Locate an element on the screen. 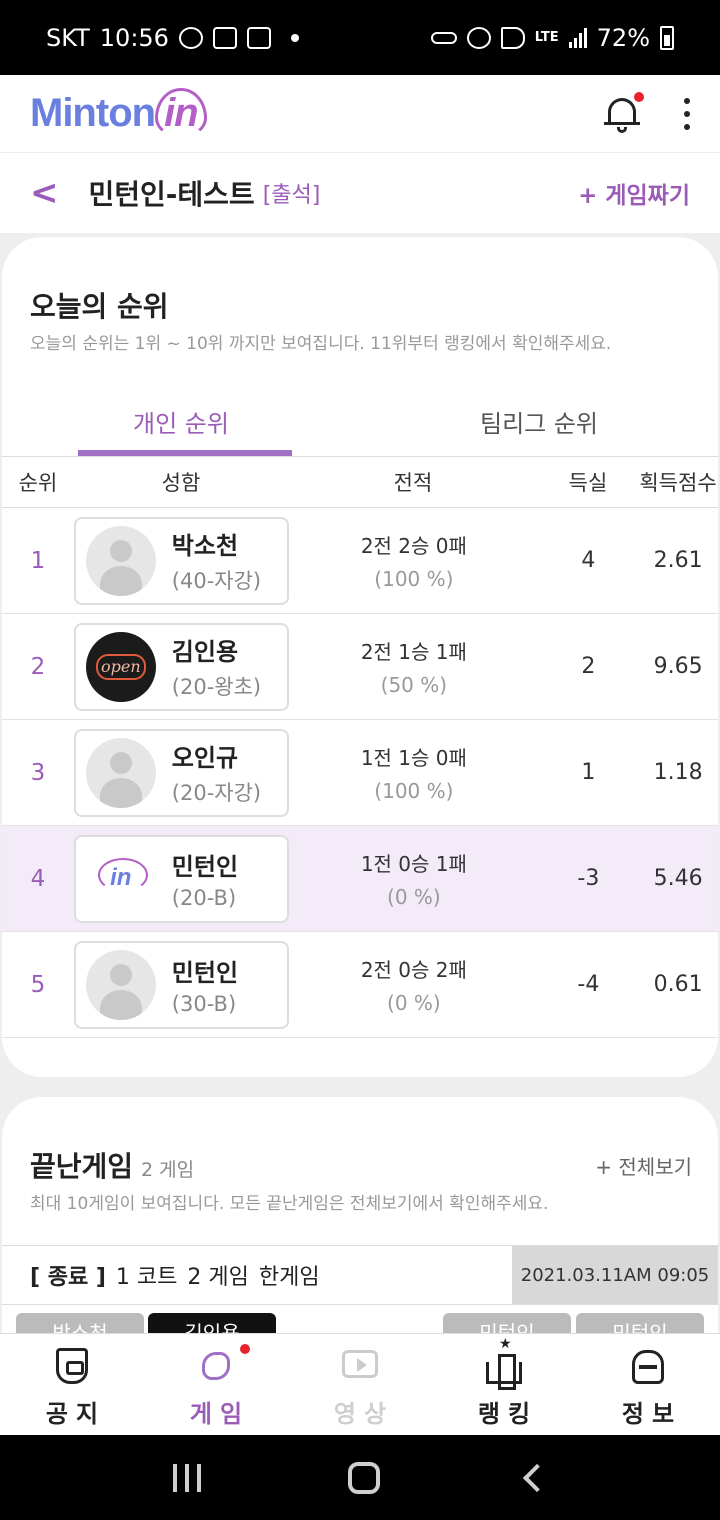 This screenshot has height=1520, width=720. record-text: 1전 1승 0패 is located at coordinates (413, 758).